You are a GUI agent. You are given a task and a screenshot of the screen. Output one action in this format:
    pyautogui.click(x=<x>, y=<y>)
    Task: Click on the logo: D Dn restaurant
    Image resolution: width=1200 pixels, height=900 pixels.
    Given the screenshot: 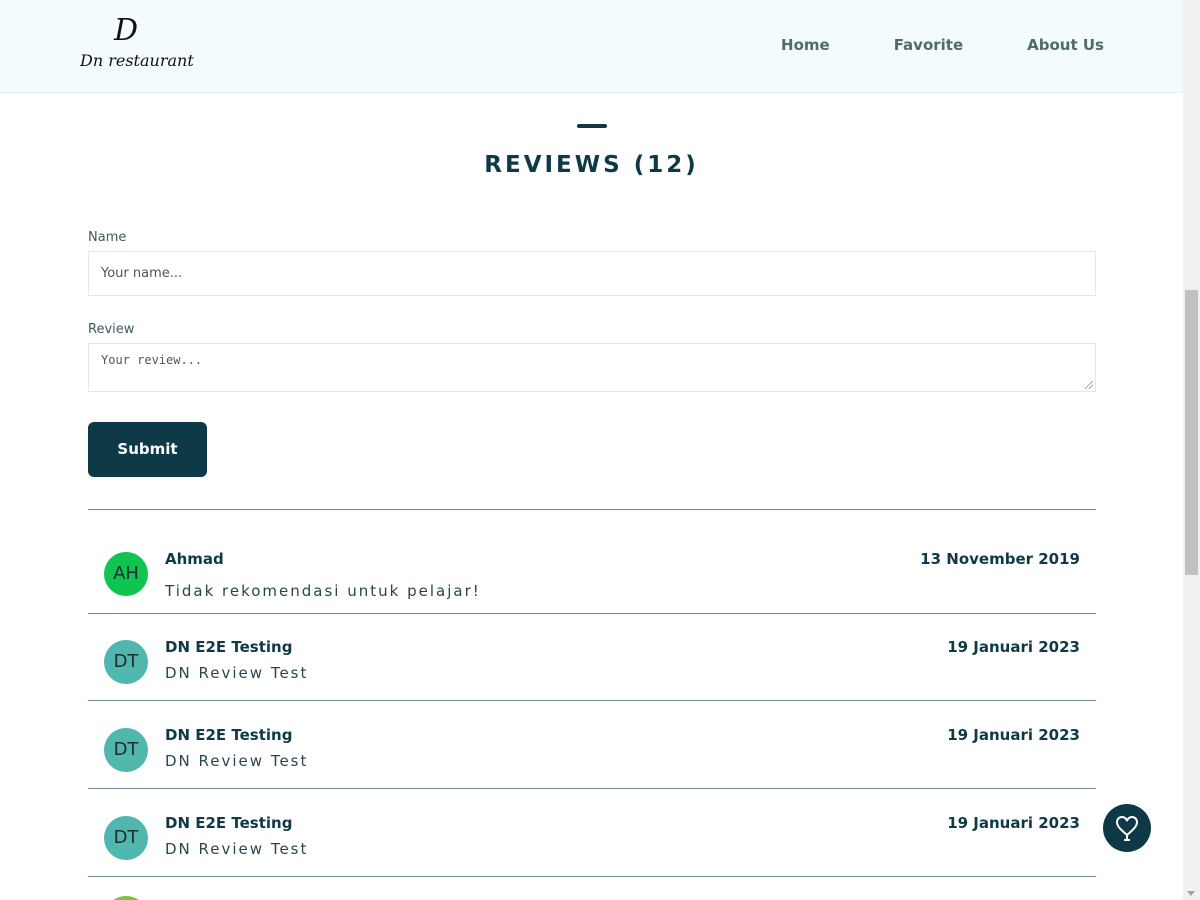 What is the action you would take?
    pyautogui.click(x=136, y=44)
    